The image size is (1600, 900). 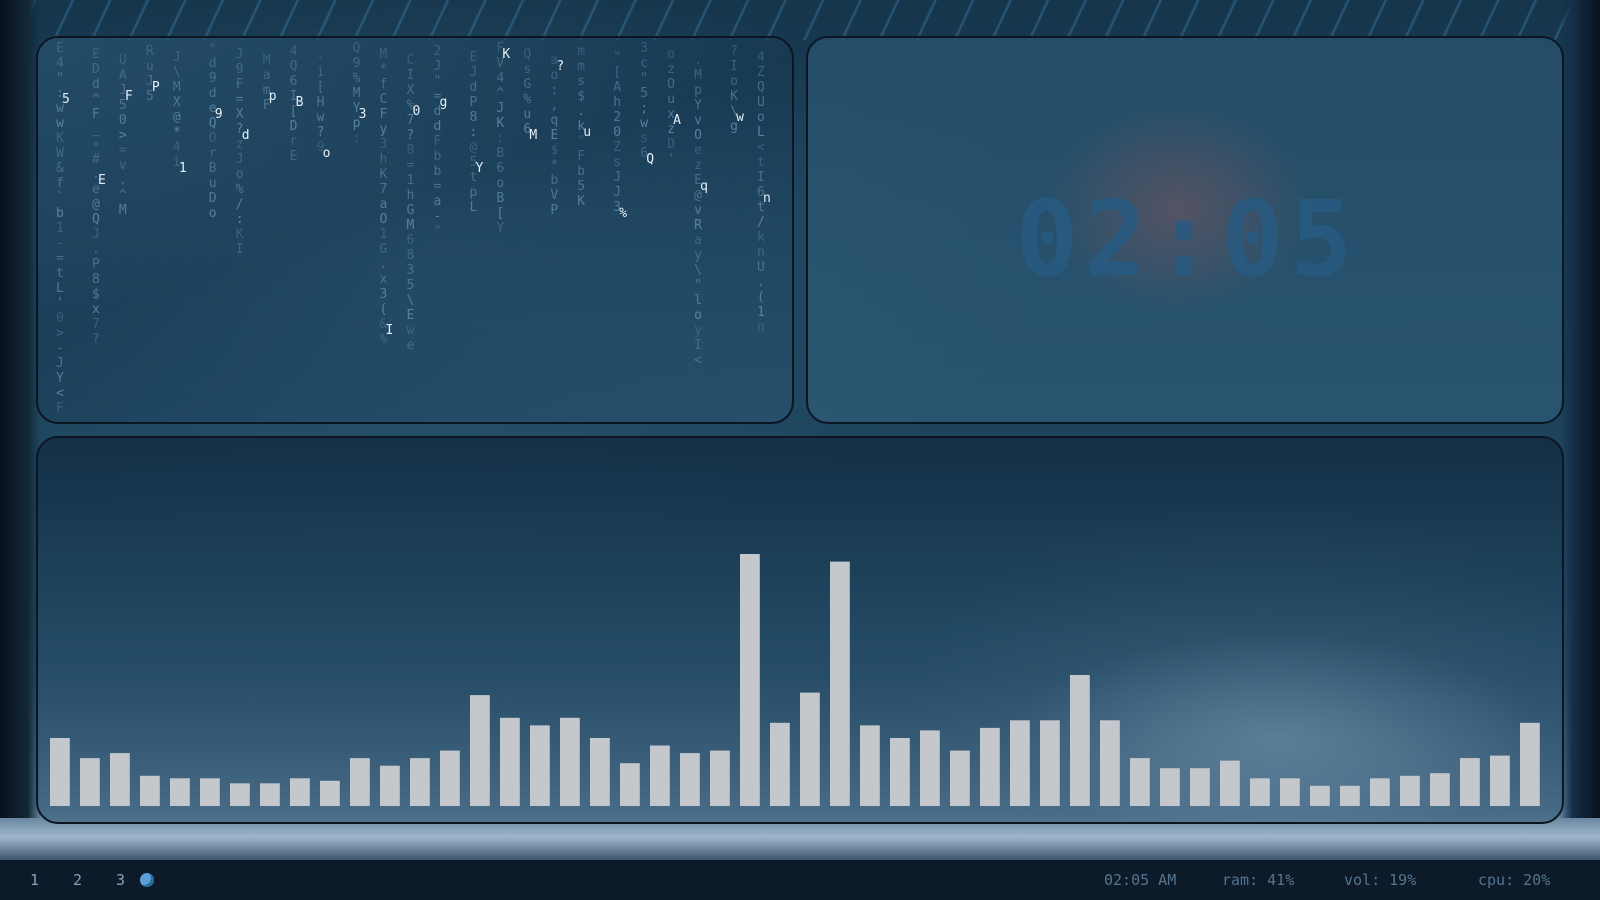 I want to click on matrix-glyph: L, so click(x=473, y=207).